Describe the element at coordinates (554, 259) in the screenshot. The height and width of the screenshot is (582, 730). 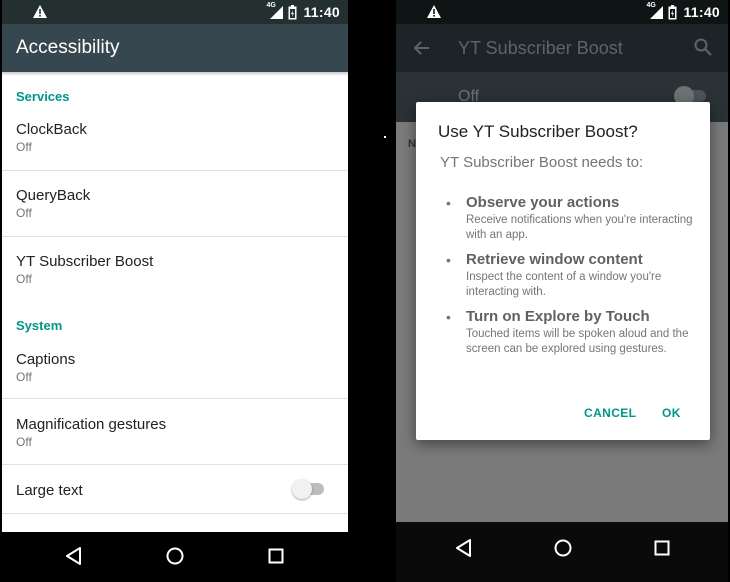
I see `permission-title: Retrieve window content` at that location.